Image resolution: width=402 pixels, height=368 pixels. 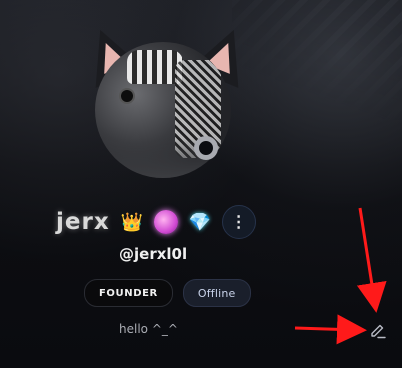 I want to click on diamond-icon: 💎, so click(x=200, y=222).